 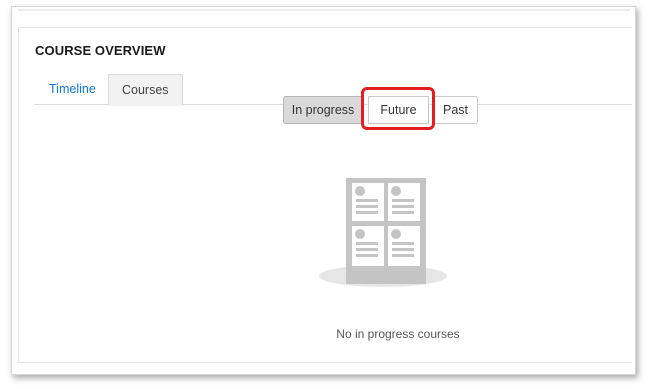 I want to click on tab-timeline: Timeline, so click(x=72, y=89).